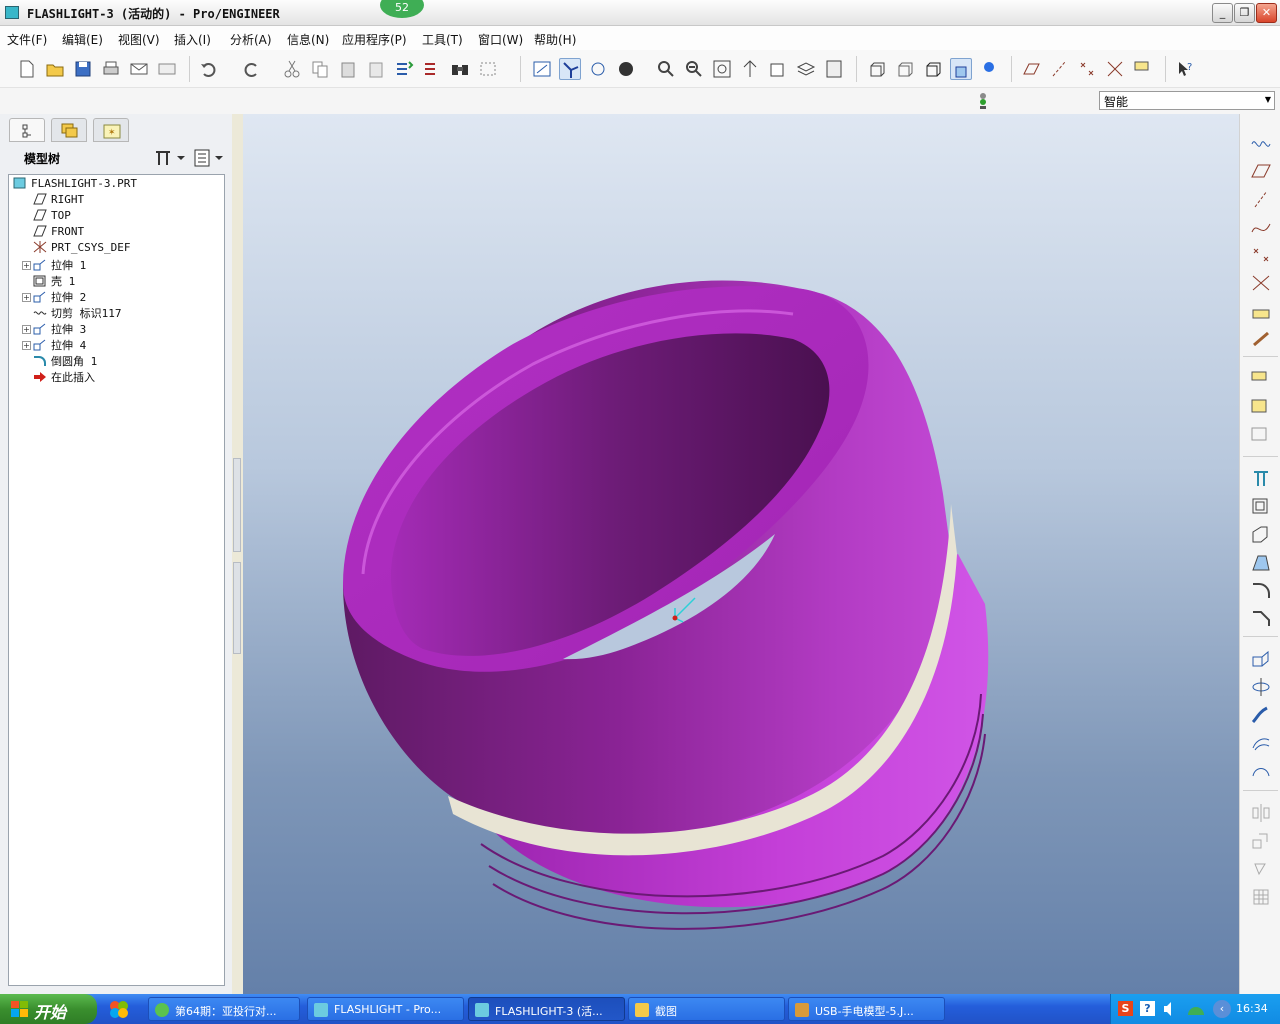  What do you see at coordinates (877, 69) in the screenshot?
I see `wireframe-icon` at bounding box center [877, 69].